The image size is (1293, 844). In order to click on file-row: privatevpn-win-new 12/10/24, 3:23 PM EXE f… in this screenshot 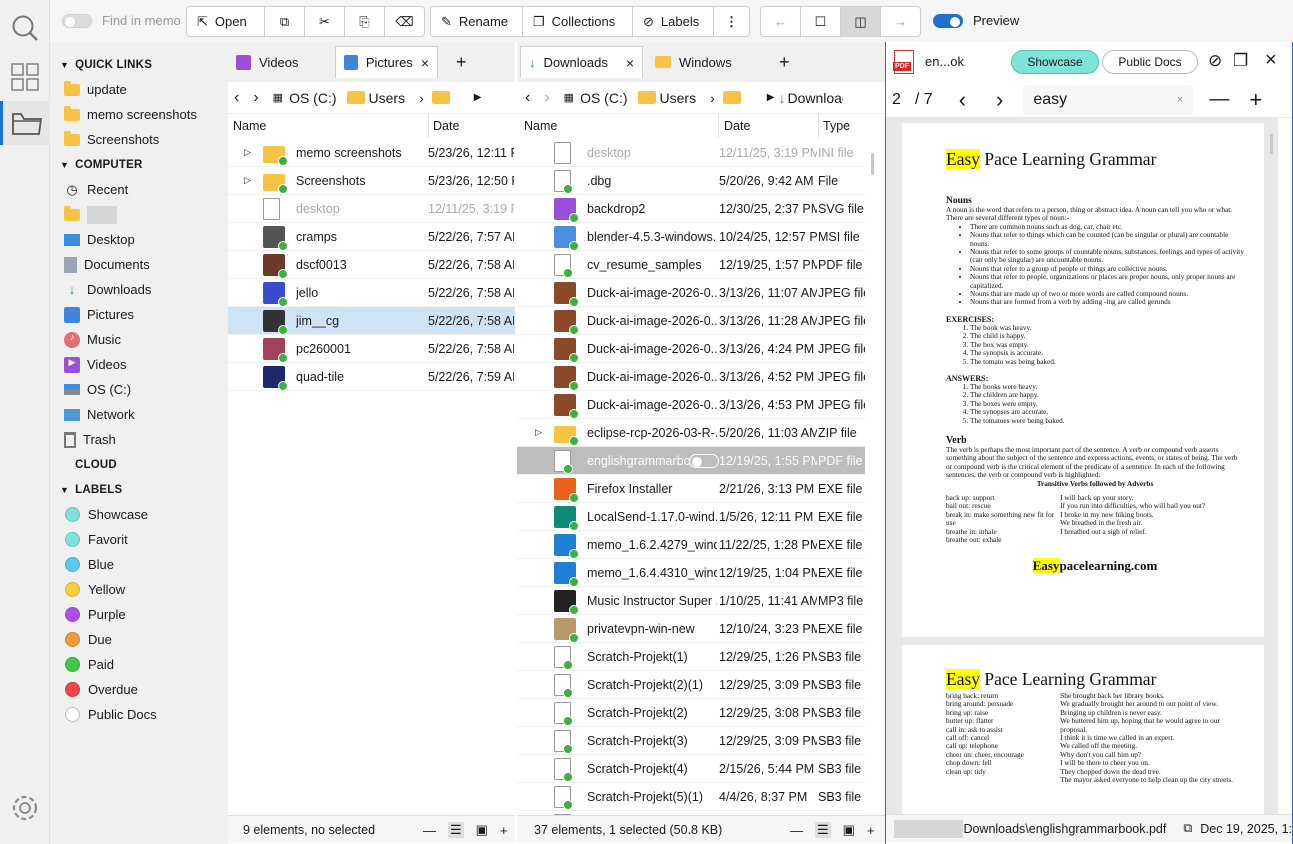, I will do `click(691, 629)`.